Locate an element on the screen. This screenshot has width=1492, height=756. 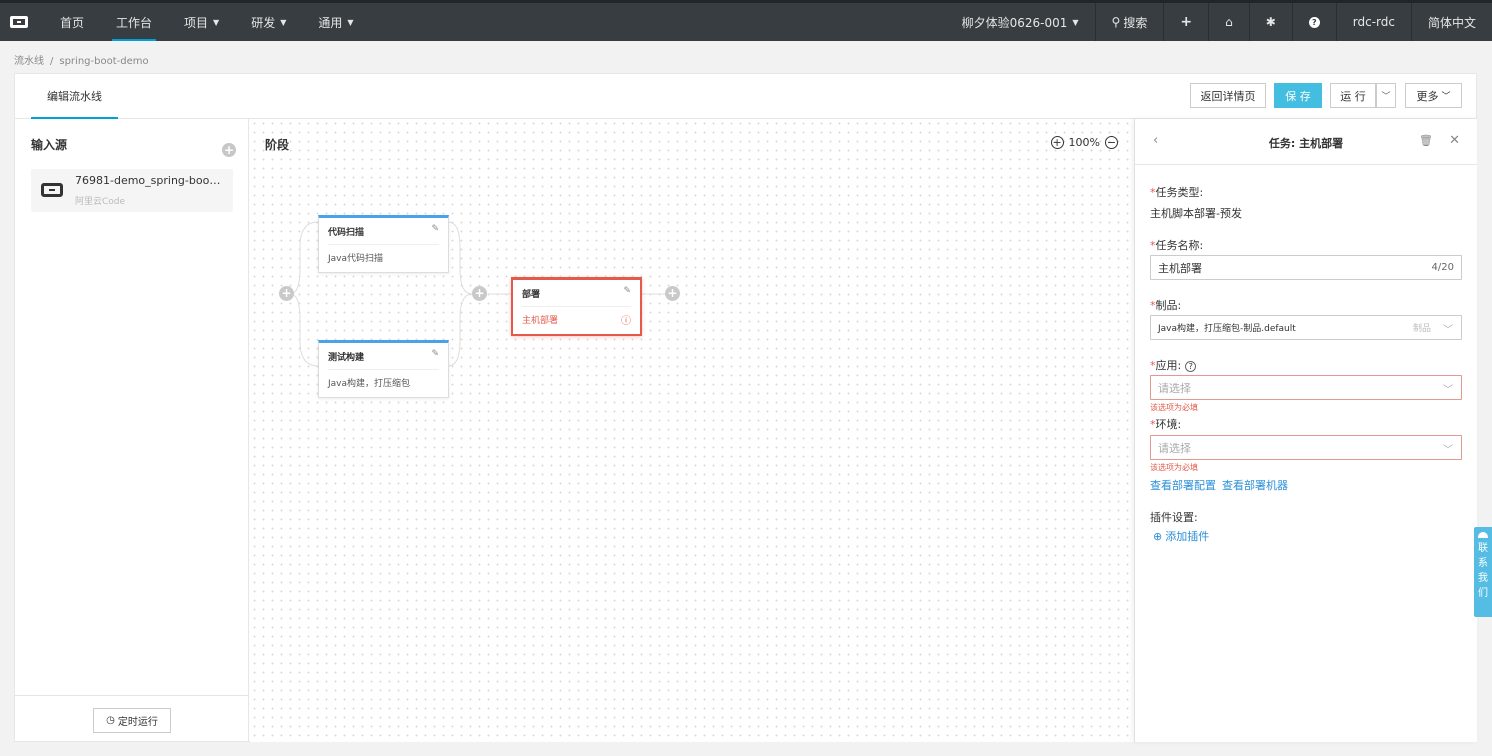
add-stage-middle-icon: + is located at coordinates (479, 293).